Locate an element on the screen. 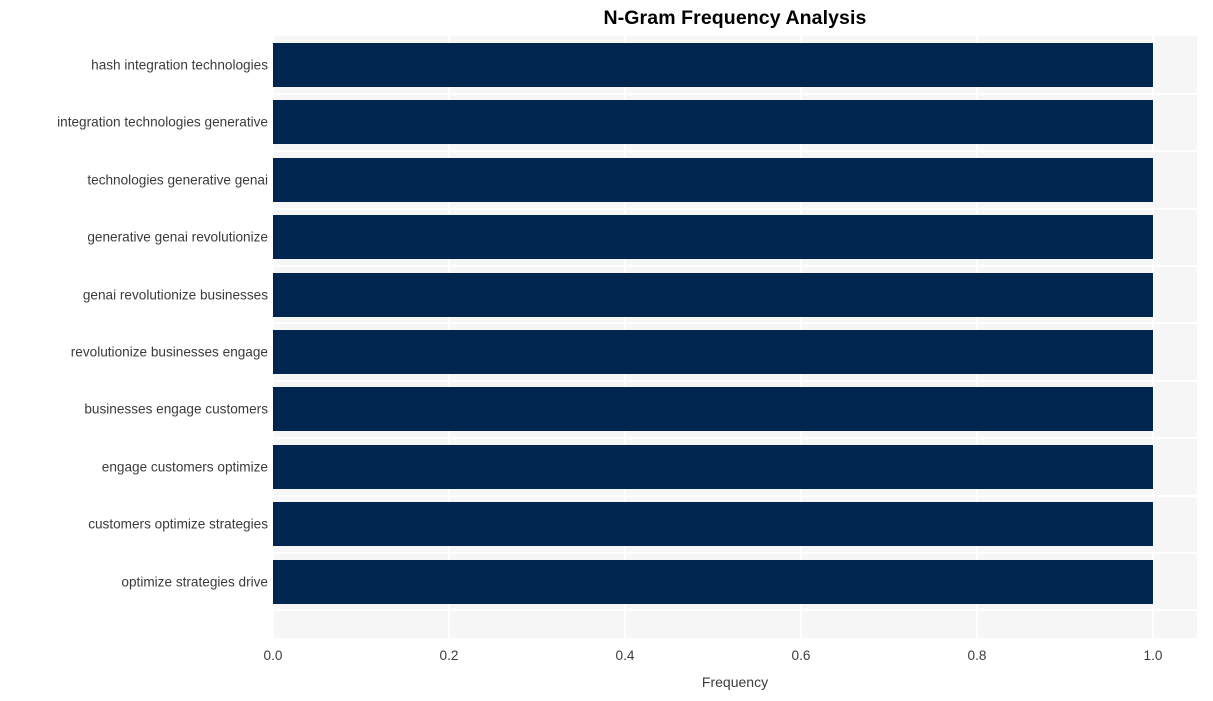  x-axis-tick-label: 0.2 is located at coordinates (449, 655).